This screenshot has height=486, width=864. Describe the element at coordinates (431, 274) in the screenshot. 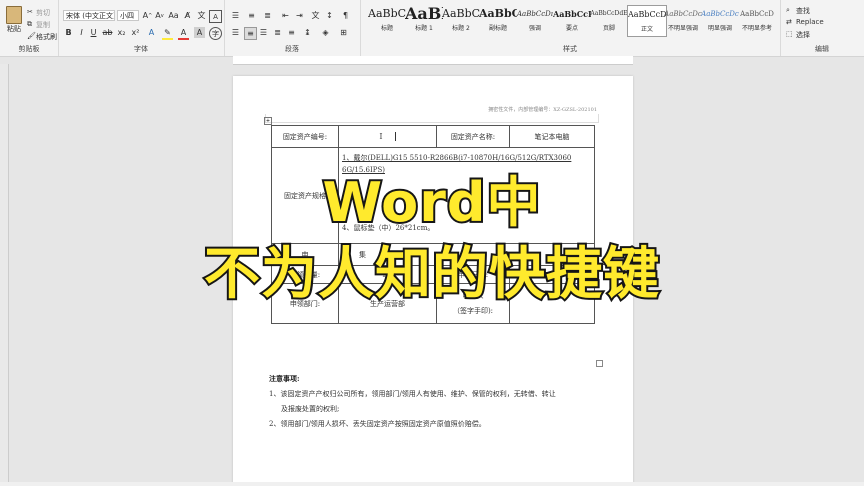

I see `overlay-title-line-2: 不为人知的快捷键` at that location.